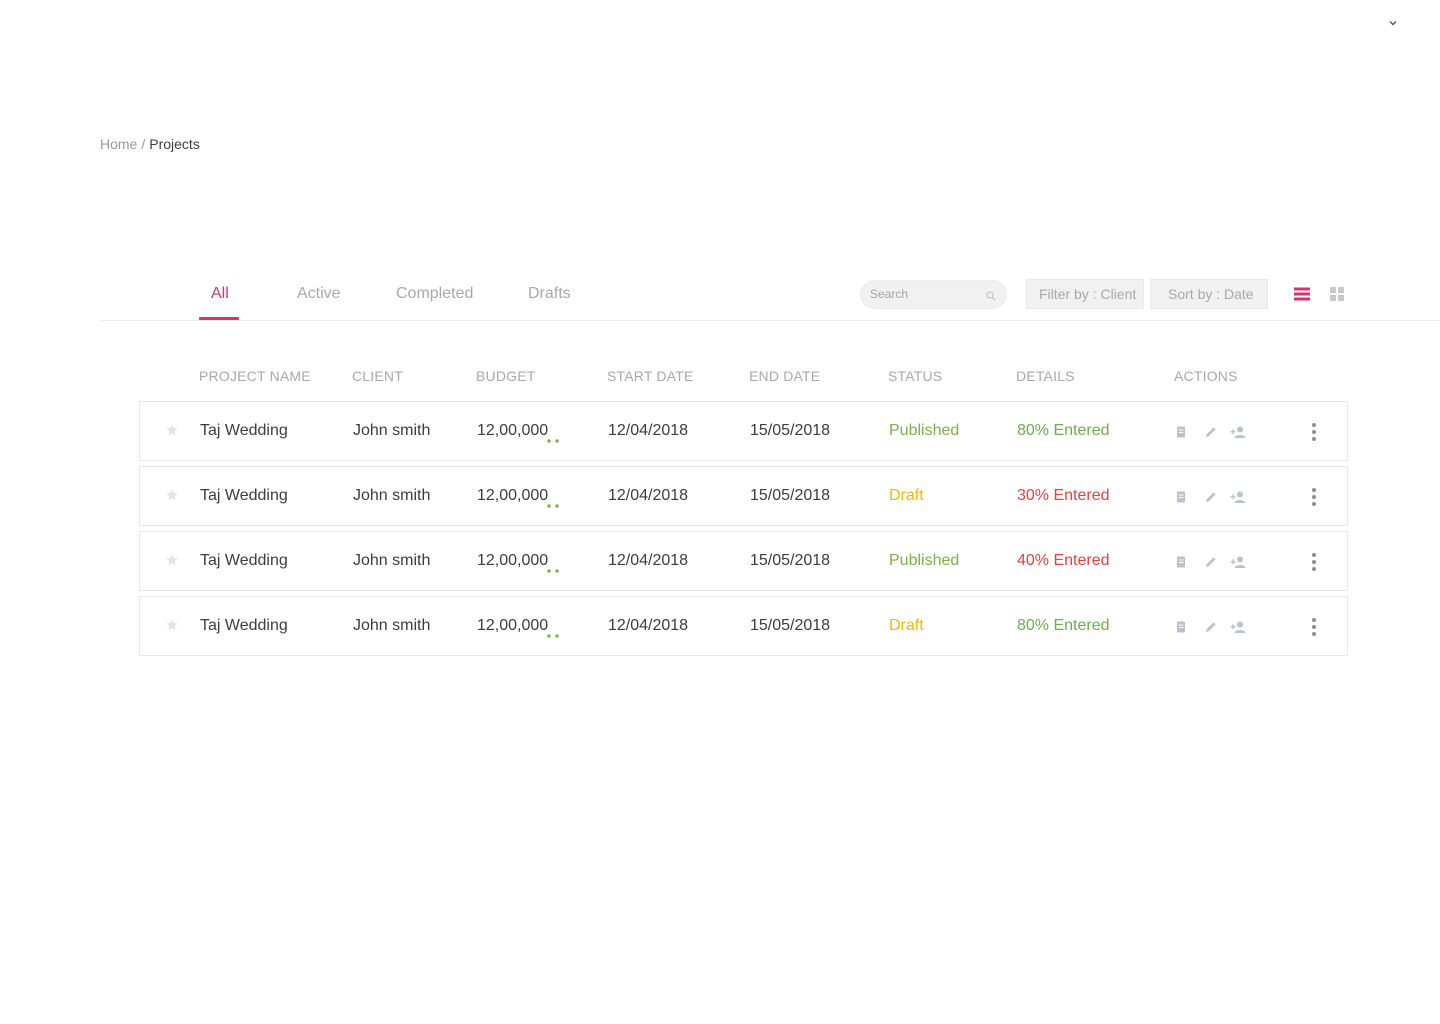  I want to click on sort-dropdown: Sort by : Date, so click(1209, 294).